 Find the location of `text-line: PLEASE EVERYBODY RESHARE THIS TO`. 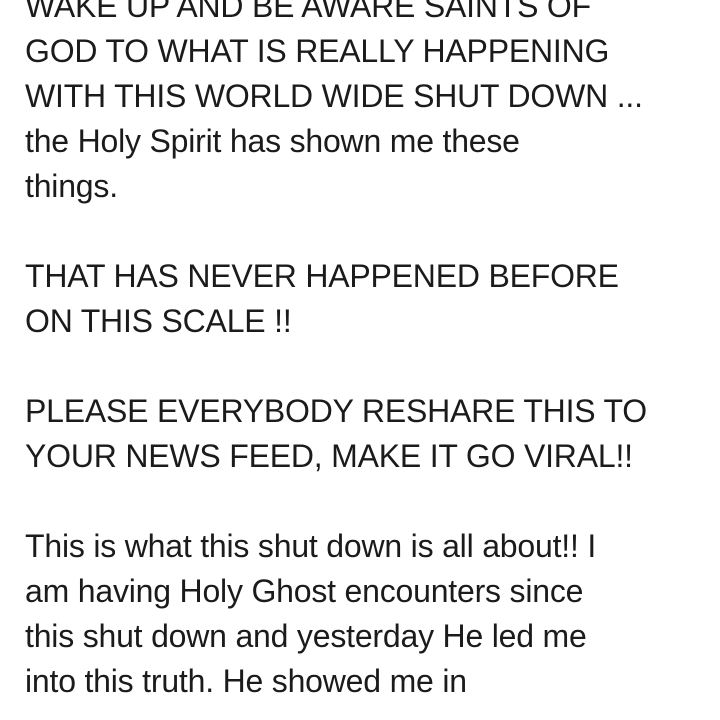

text-line: PLEASE EVERYBODY RESHARE THIS TO is located at coordinates (336, 411).